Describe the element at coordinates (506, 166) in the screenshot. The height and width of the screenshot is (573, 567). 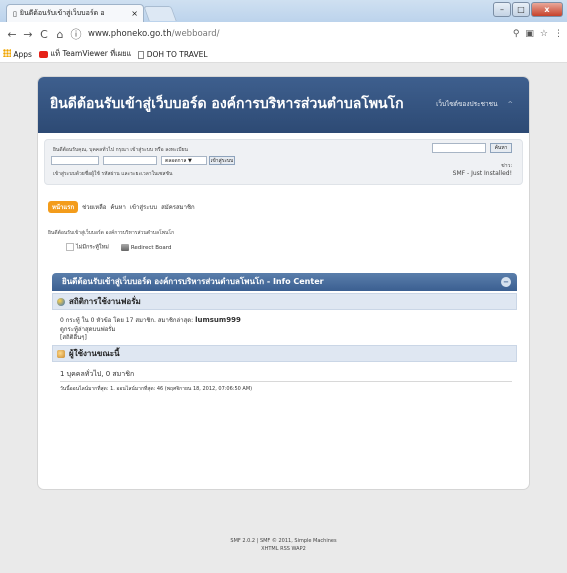
I see `news-label: ข่าว:` at that location.